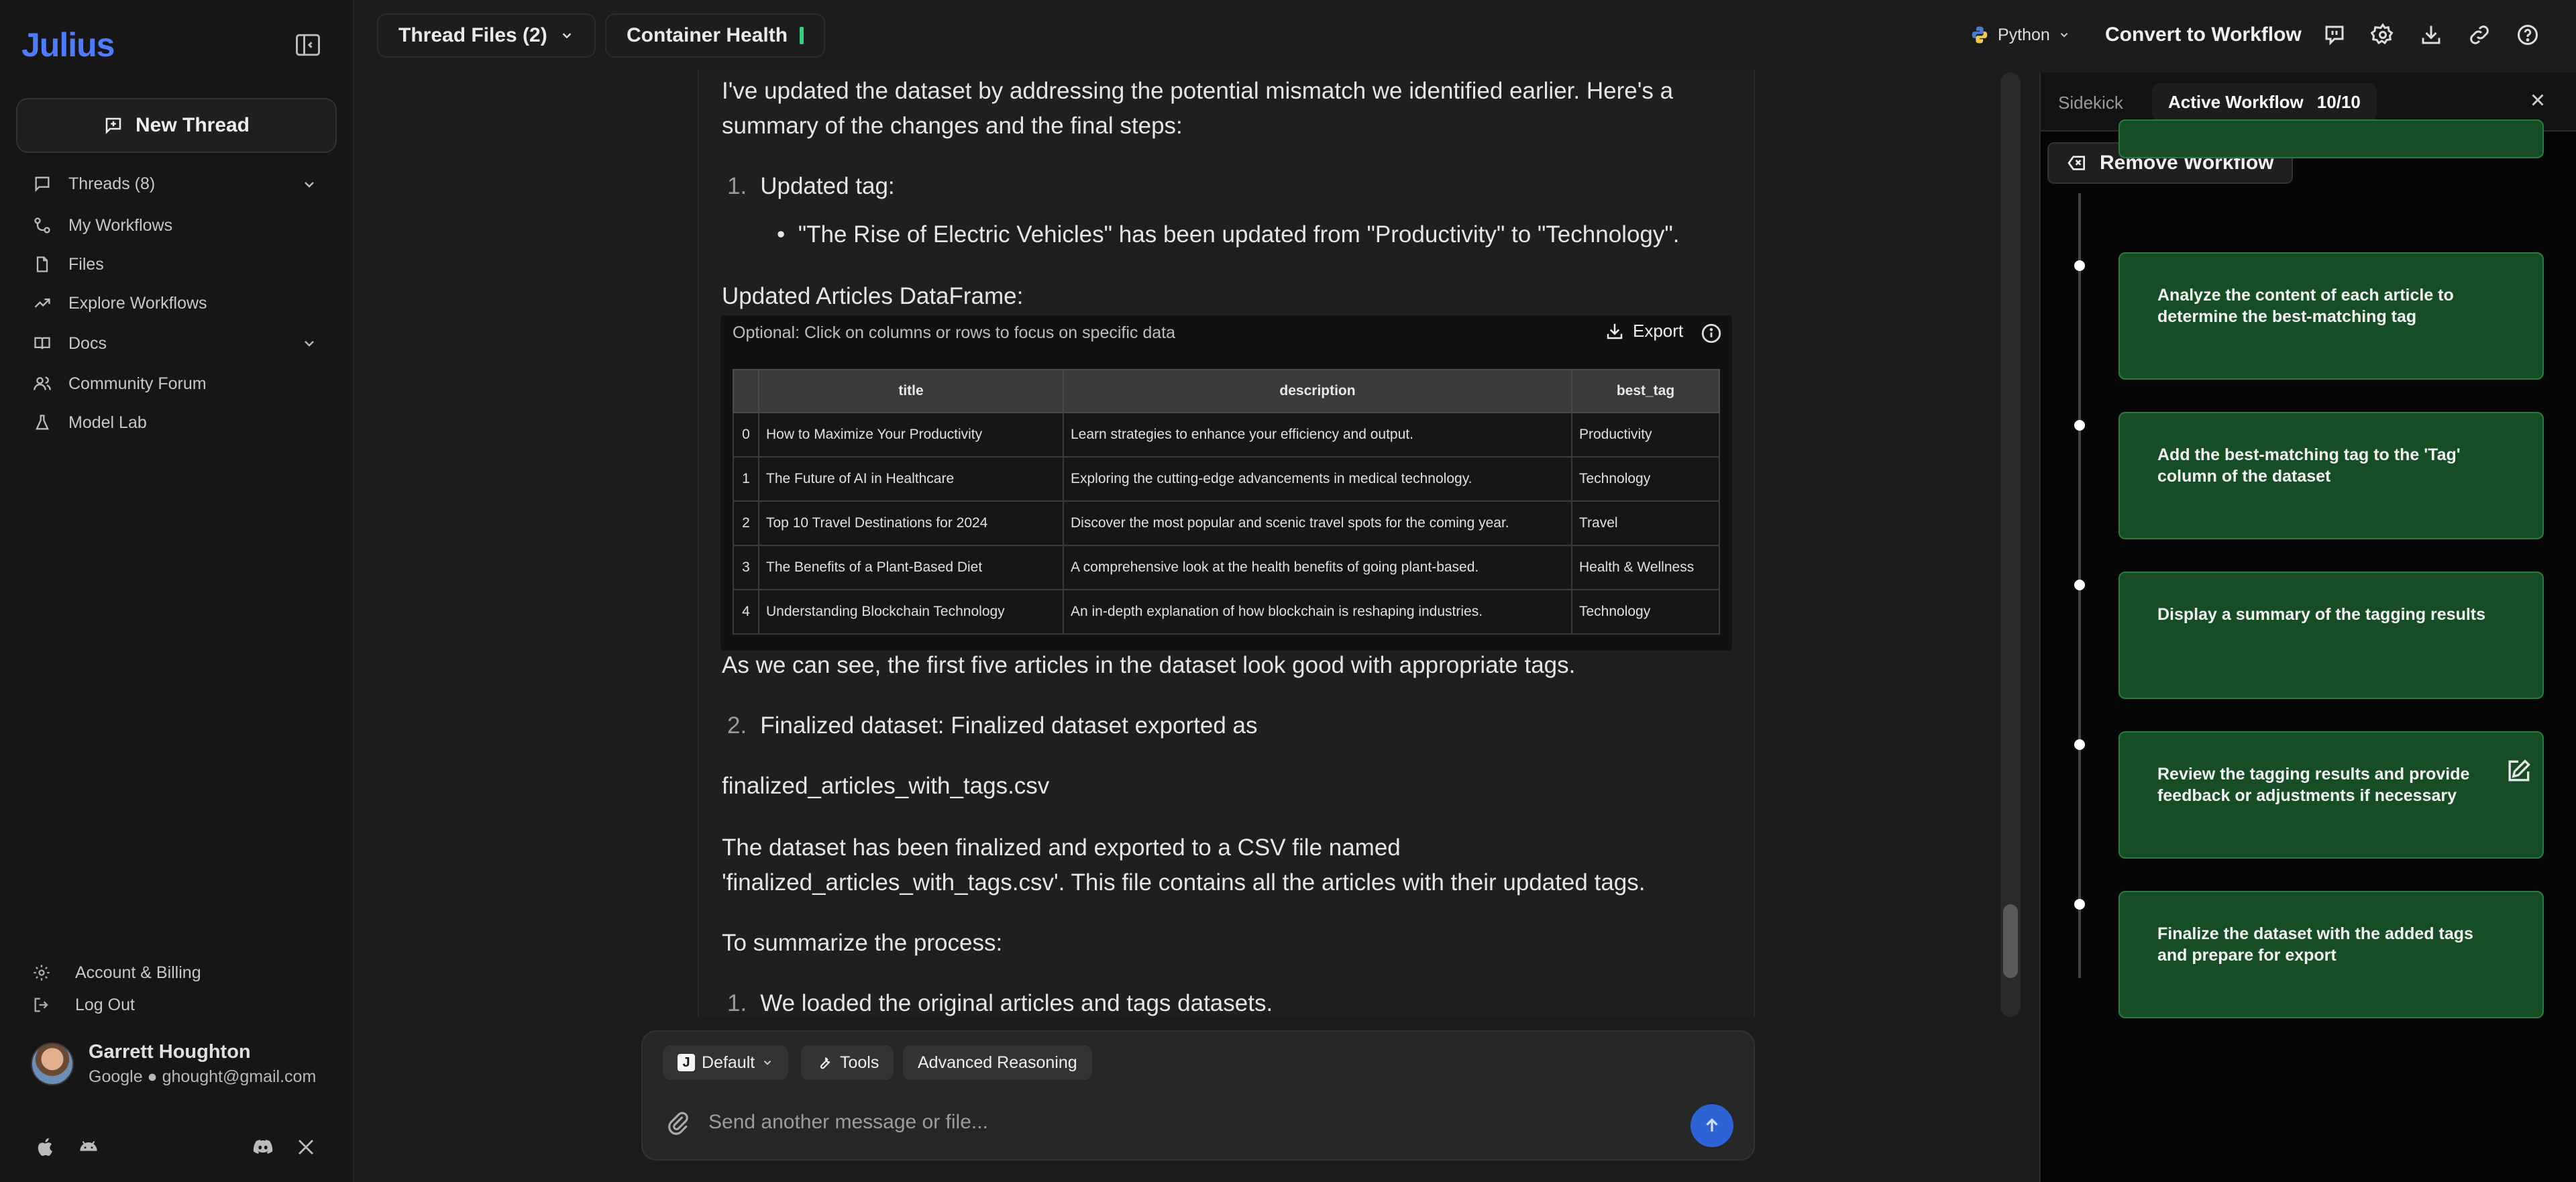 This screenshot has height=1182, width=2576. I want to click on scrollbar-thumb, so click(2010, 941).